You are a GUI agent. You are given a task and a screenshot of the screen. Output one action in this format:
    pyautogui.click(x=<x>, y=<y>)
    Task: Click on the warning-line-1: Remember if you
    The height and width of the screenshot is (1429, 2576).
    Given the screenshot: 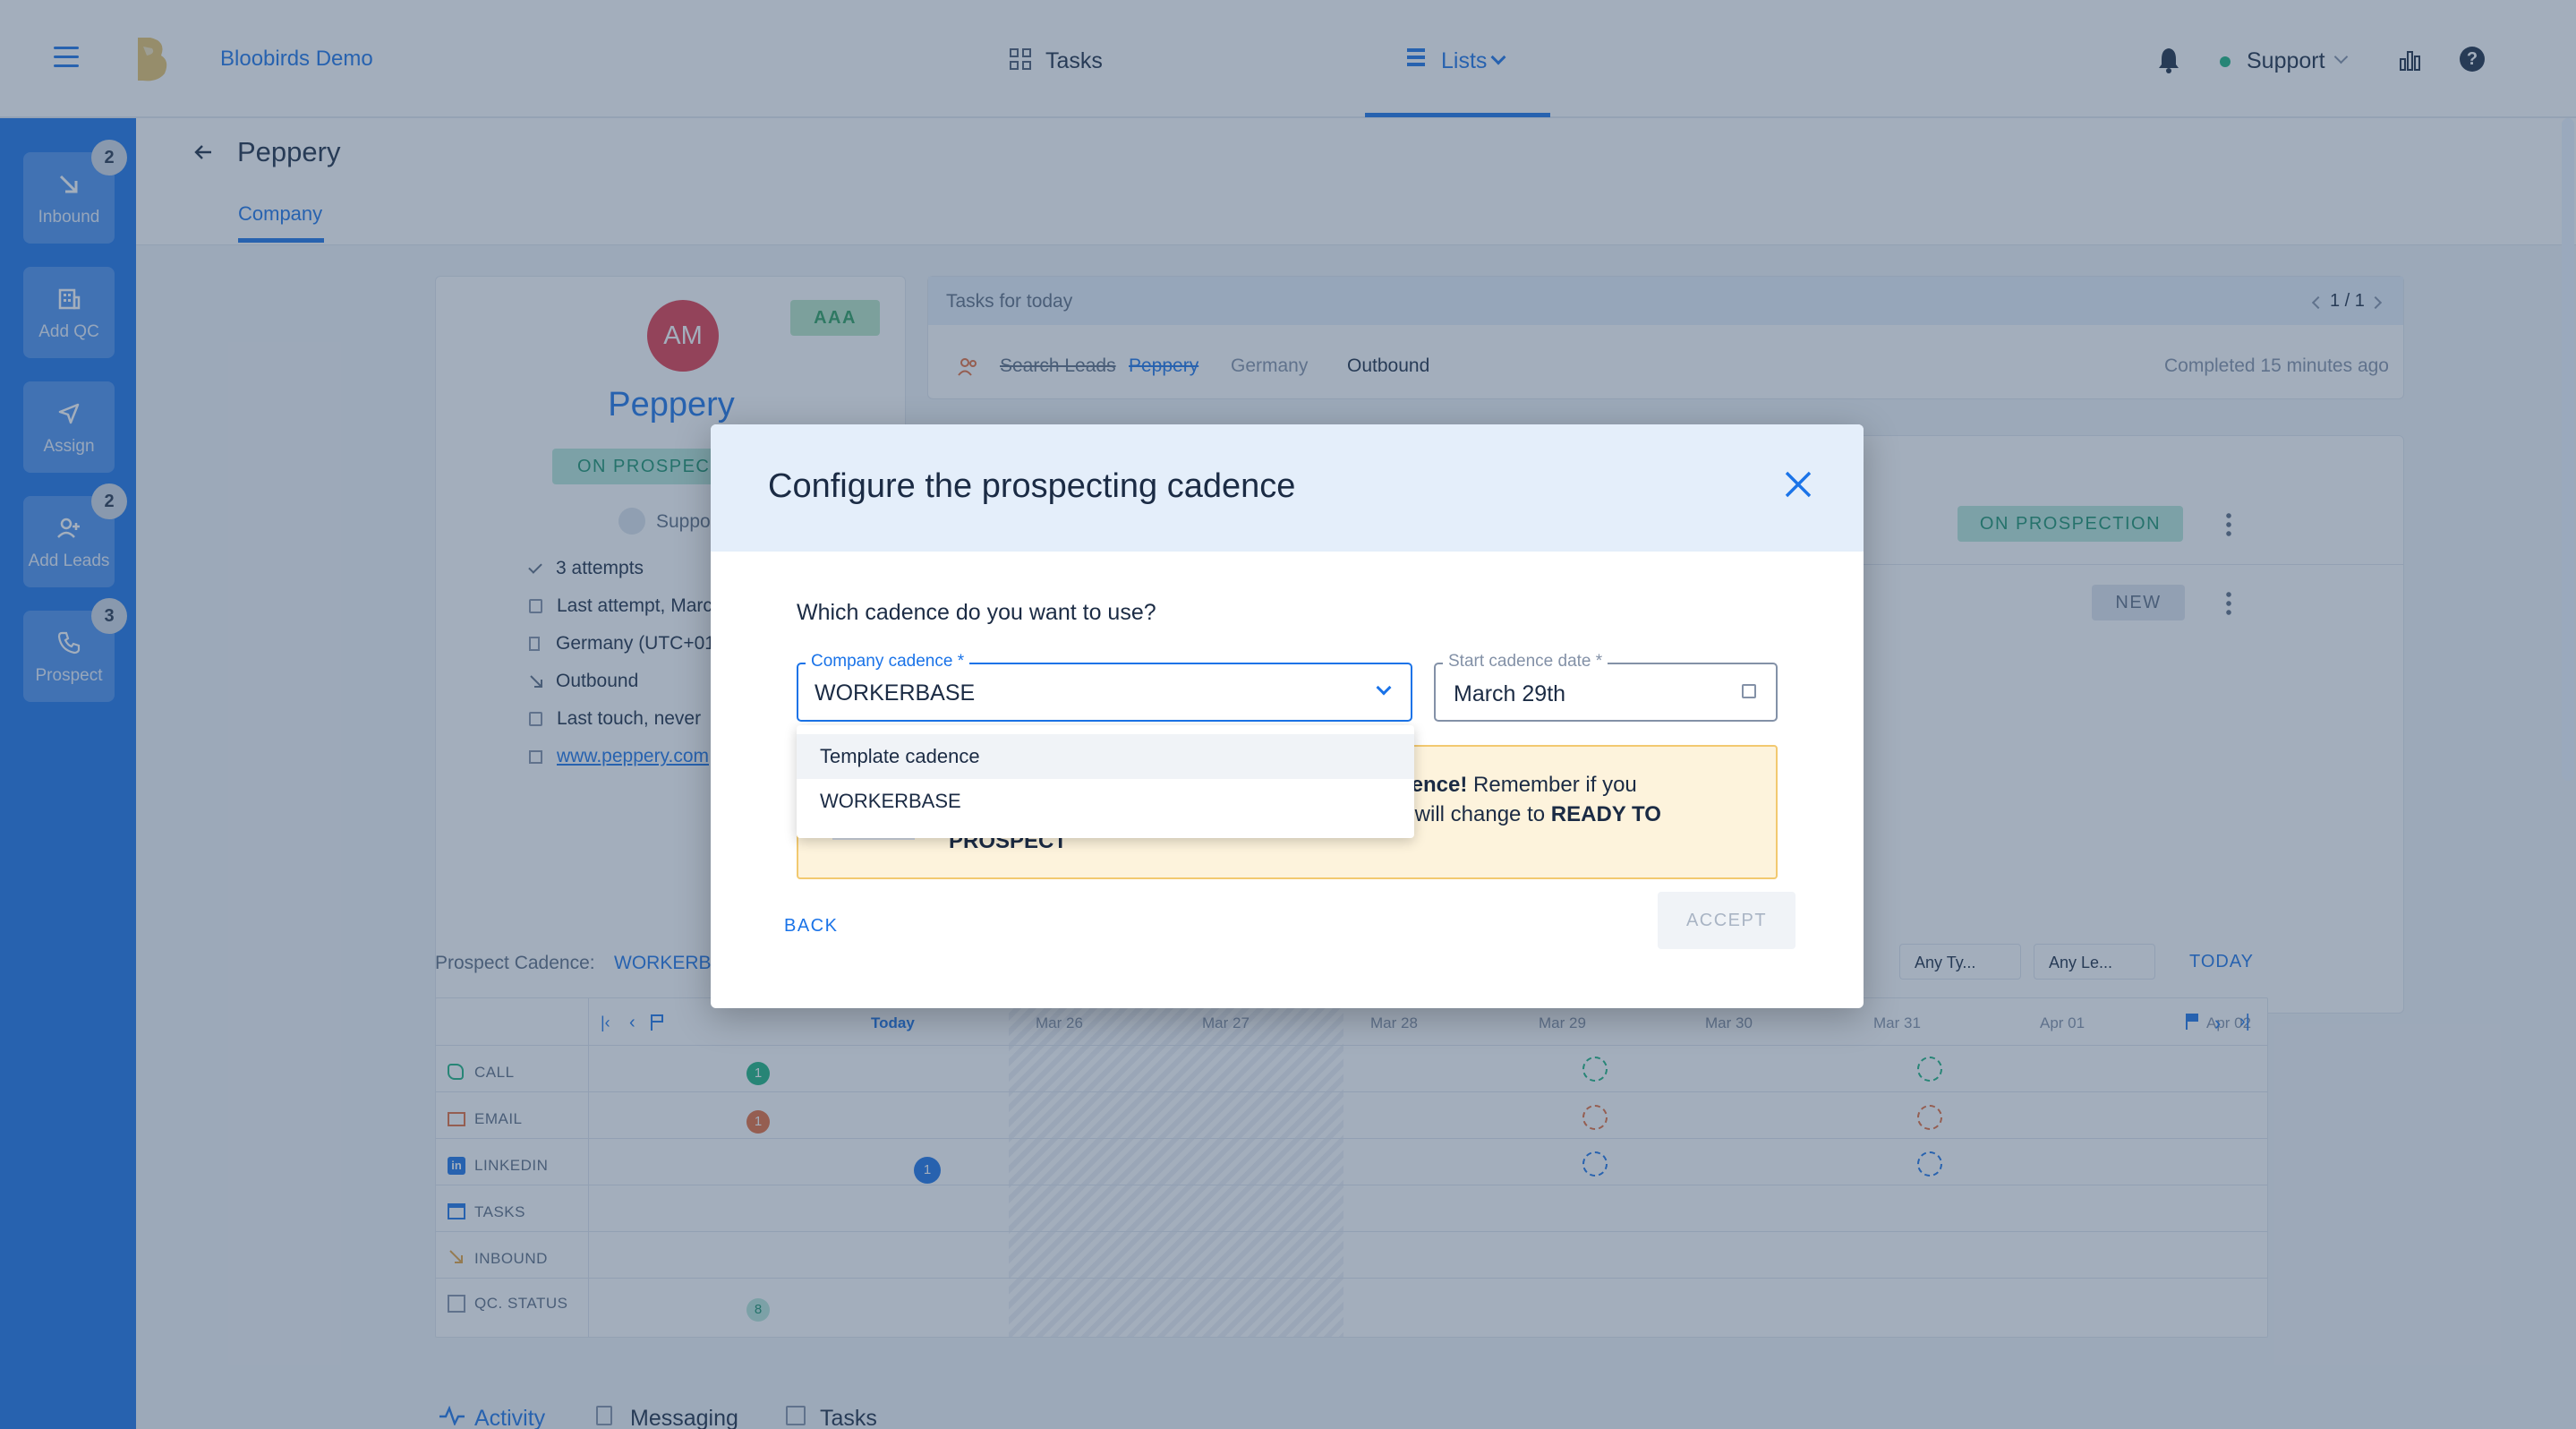 What is the action you would take?
    pyautogui.click(x=1552, y=785)
    